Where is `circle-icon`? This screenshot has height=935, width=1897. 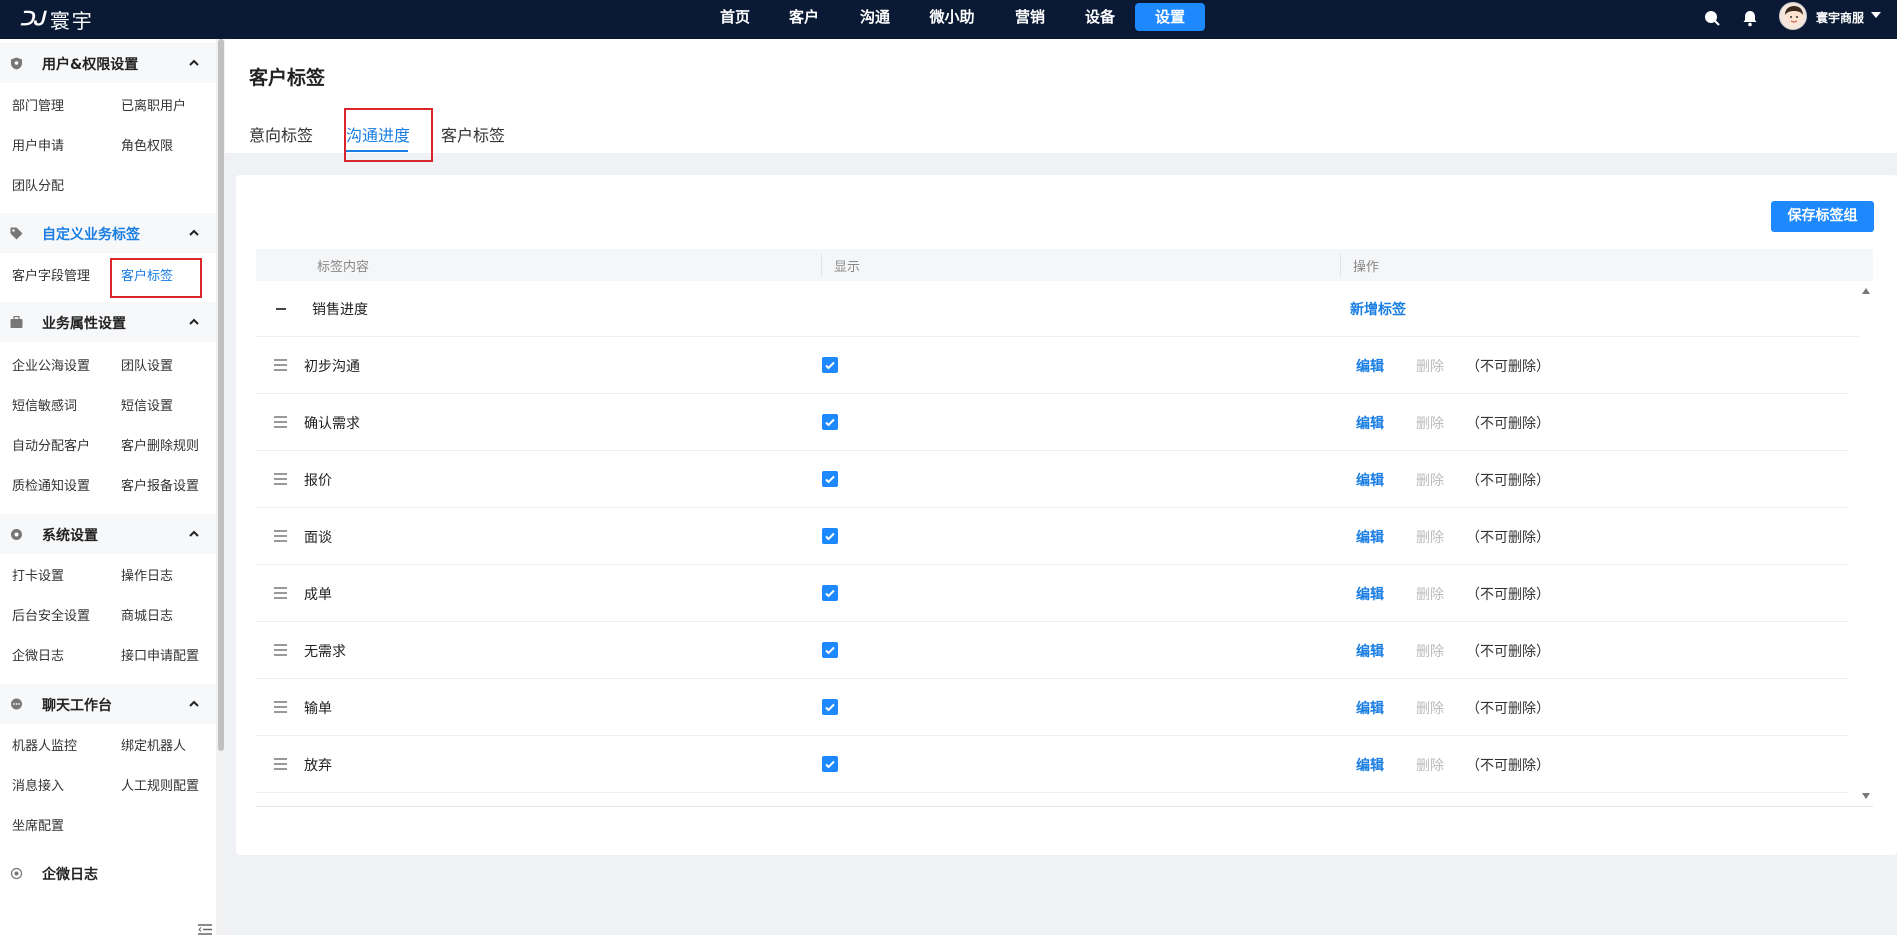
circle-icon is located at coordinates (16, 873).